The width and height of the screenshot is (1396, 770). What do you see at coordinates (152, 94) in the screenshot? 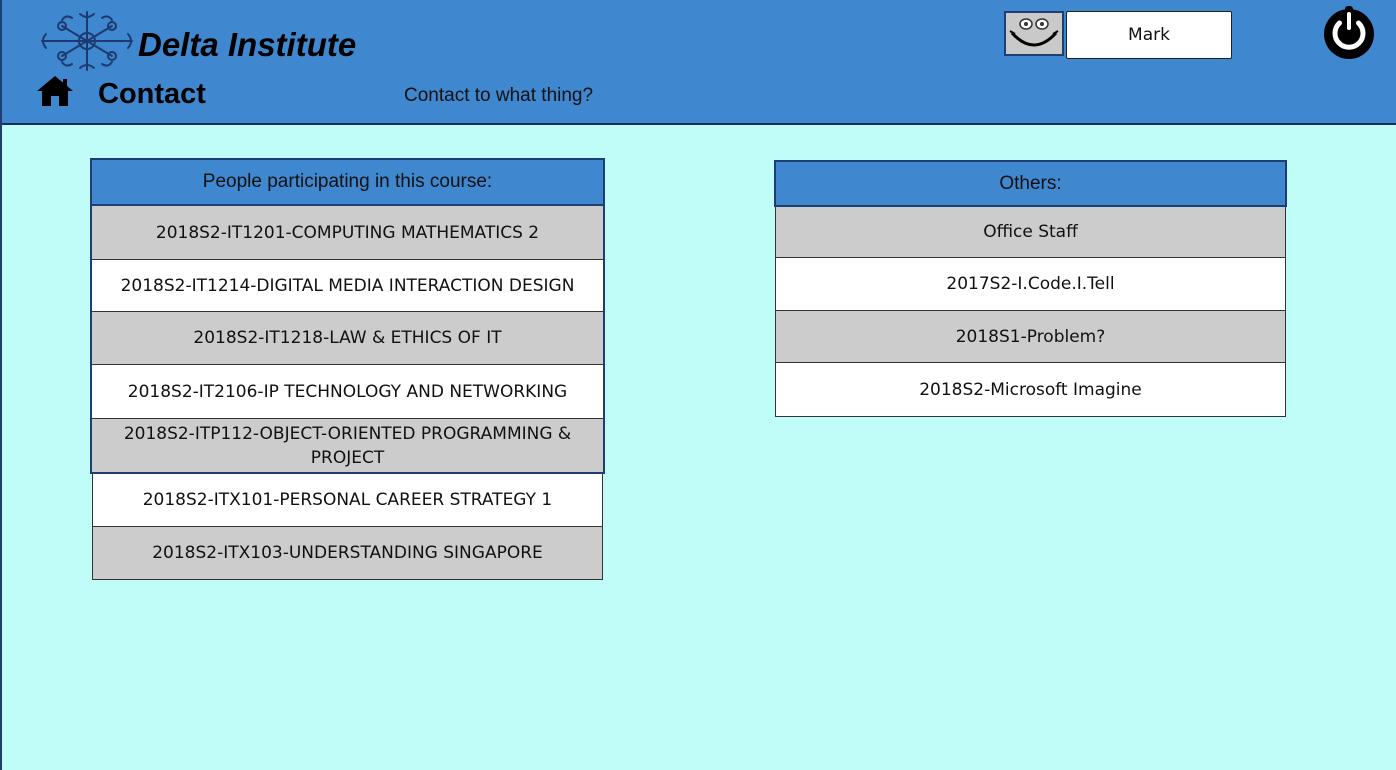
I see `page-title: Contact` at bounding box center [152, 94].